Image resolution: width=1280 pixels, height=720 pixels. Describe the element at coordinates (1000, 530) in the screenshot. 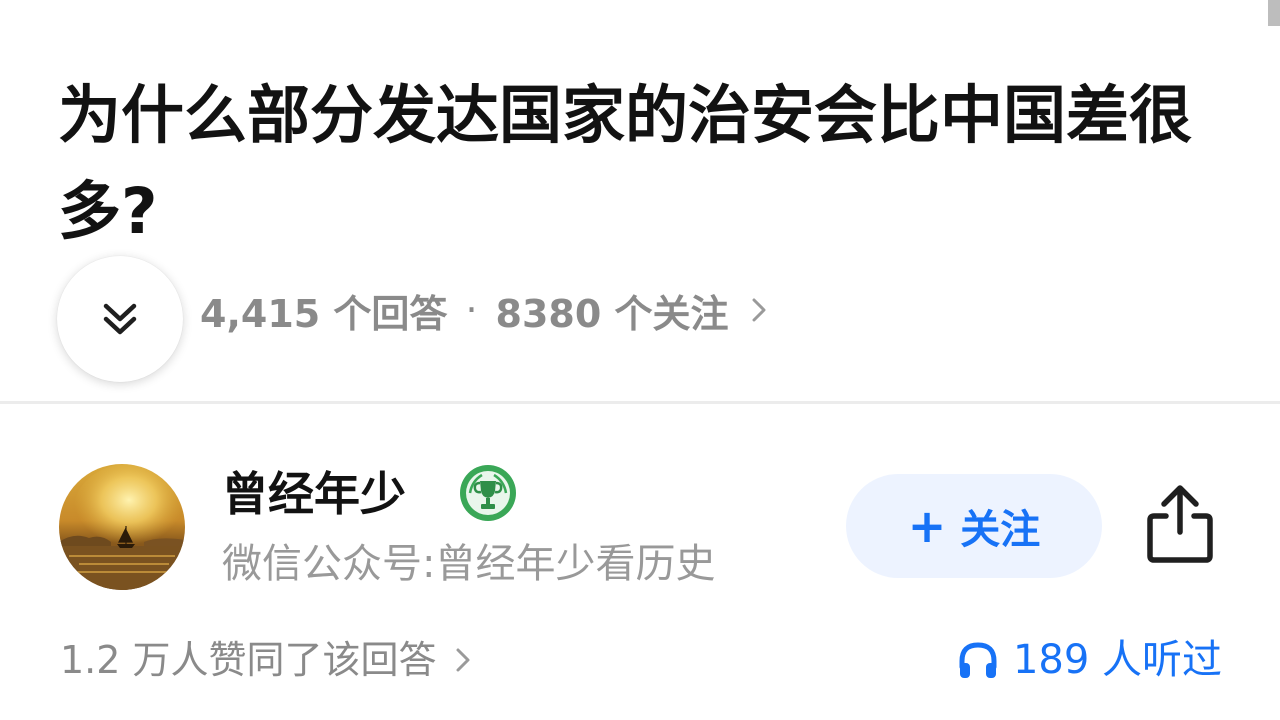

I see `follow-button-label: 关注` at that location.